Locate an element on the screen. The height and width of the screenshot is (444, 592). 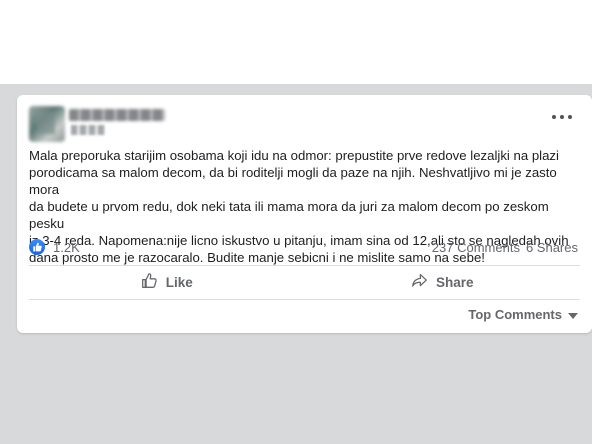
post-meta-blurred is located at coordinates (88, 130).